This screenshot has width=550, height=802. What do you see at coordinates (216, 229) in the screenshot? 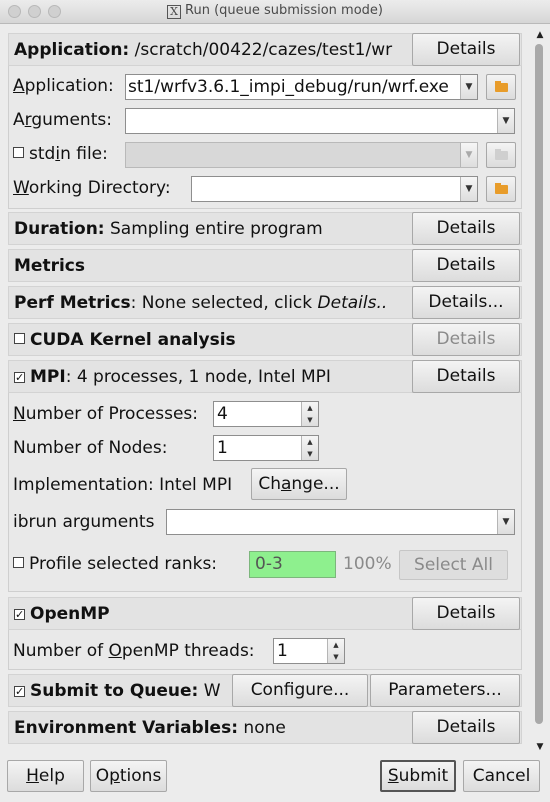
I see `duration-value: Sampling entire program` at bounding box center [216, 229].